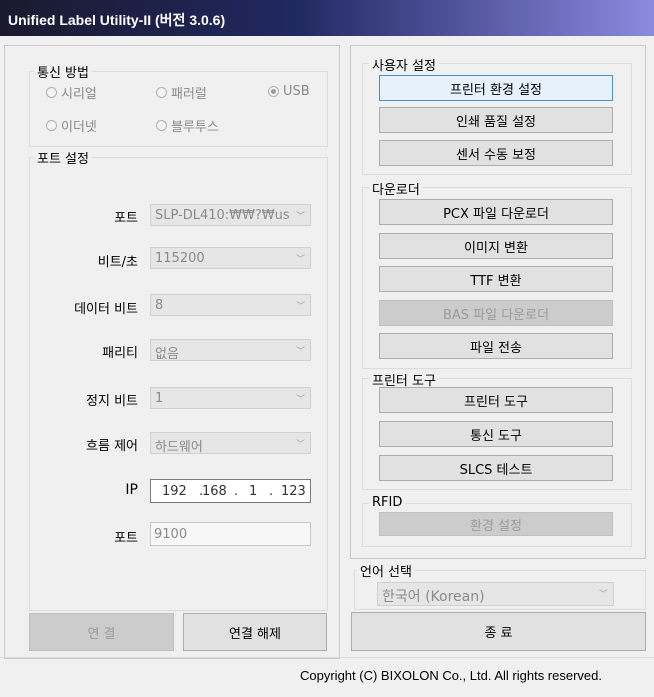  What do you see at coordinates (496, 313) in the screenshot?
I see `bas-downloader-button: BAS 파일 다운로더` at bounding box center [496, 313].